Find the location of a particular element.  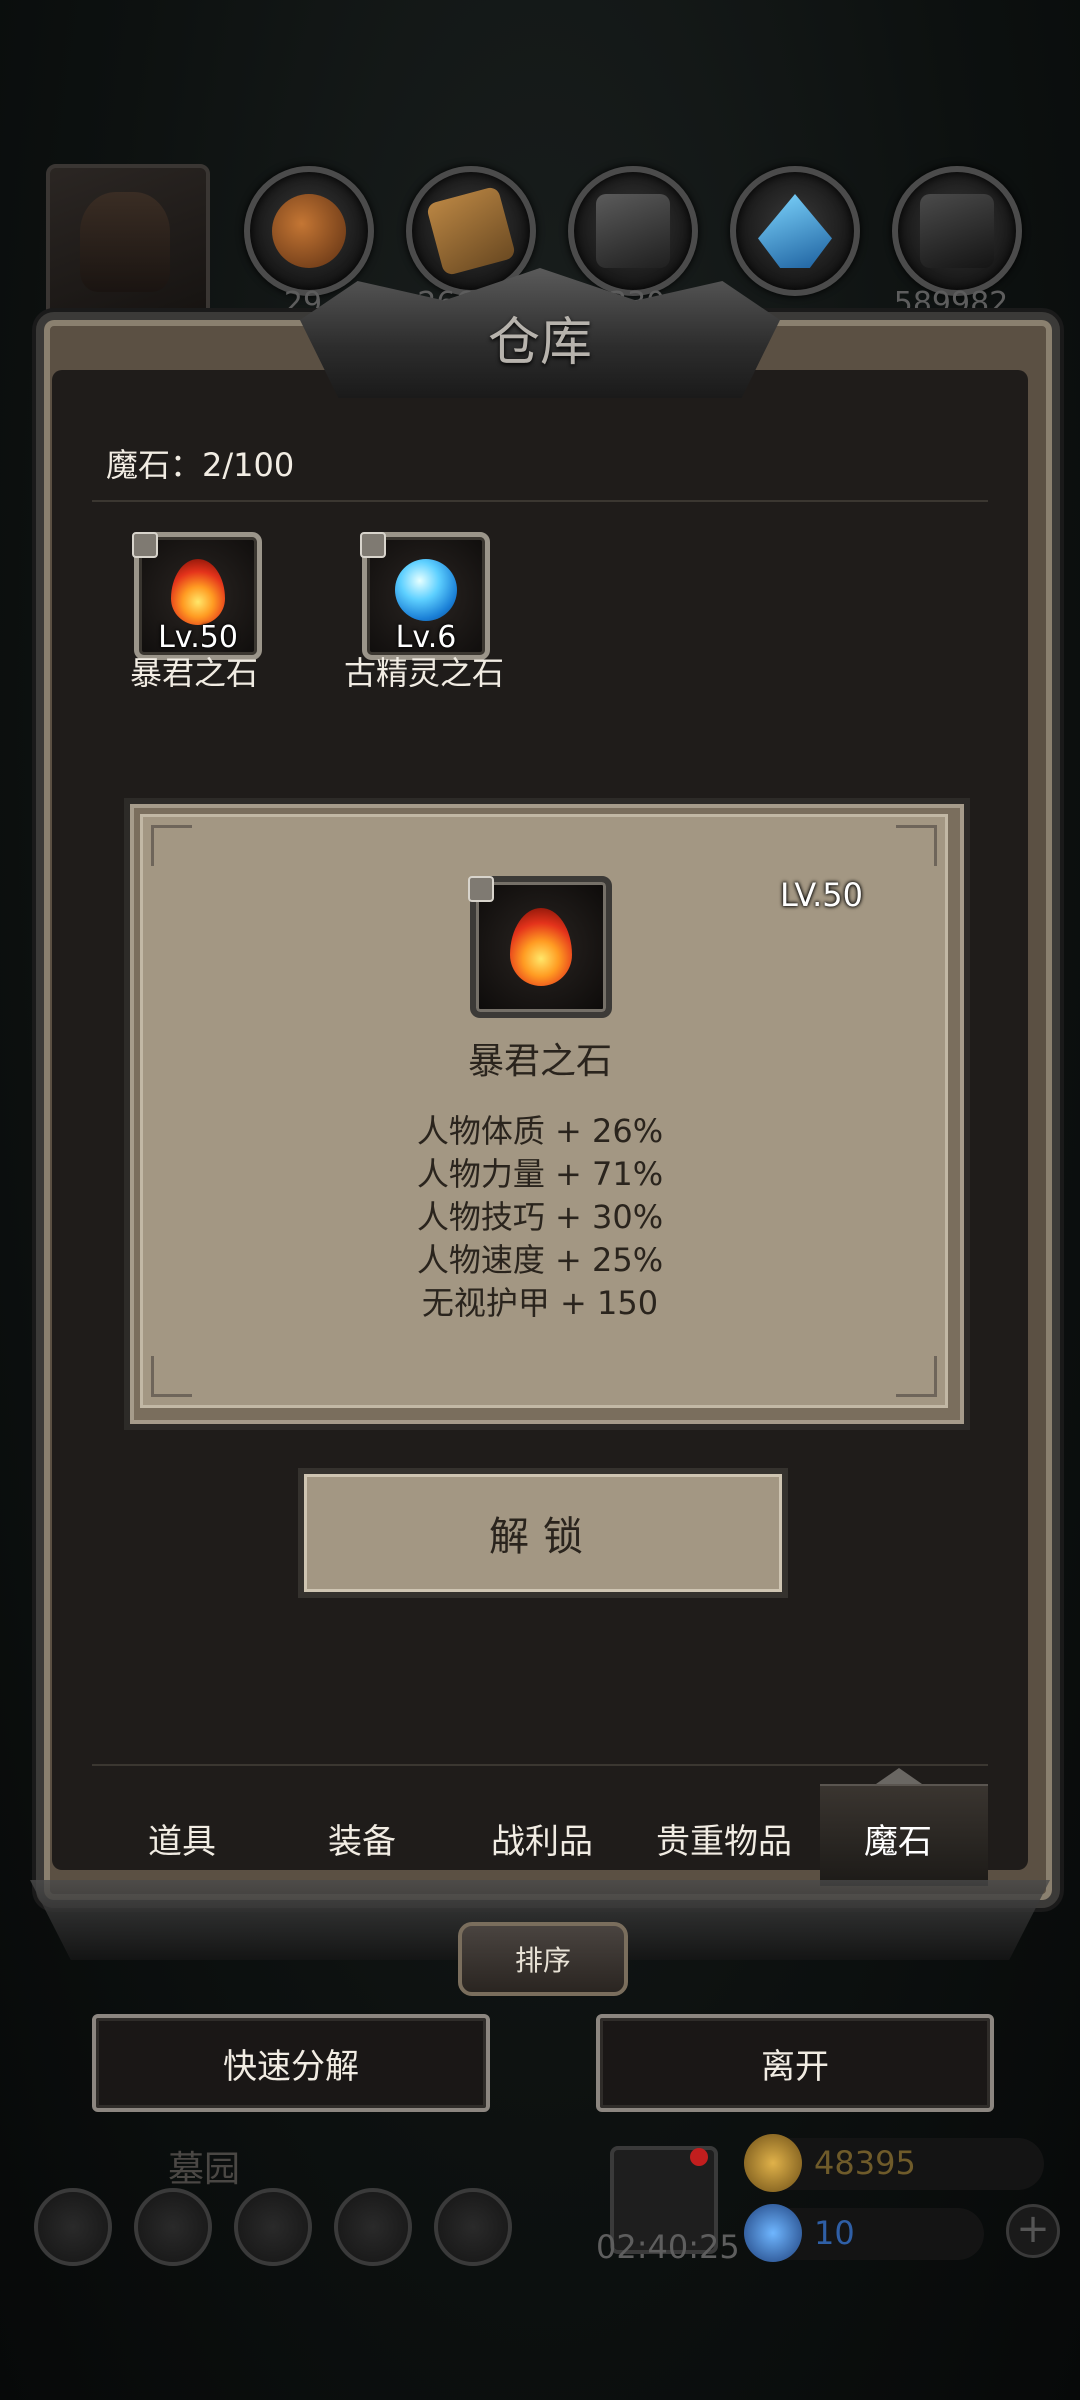

tab-loot: 战利品 is located at coordinates (542, 1838).